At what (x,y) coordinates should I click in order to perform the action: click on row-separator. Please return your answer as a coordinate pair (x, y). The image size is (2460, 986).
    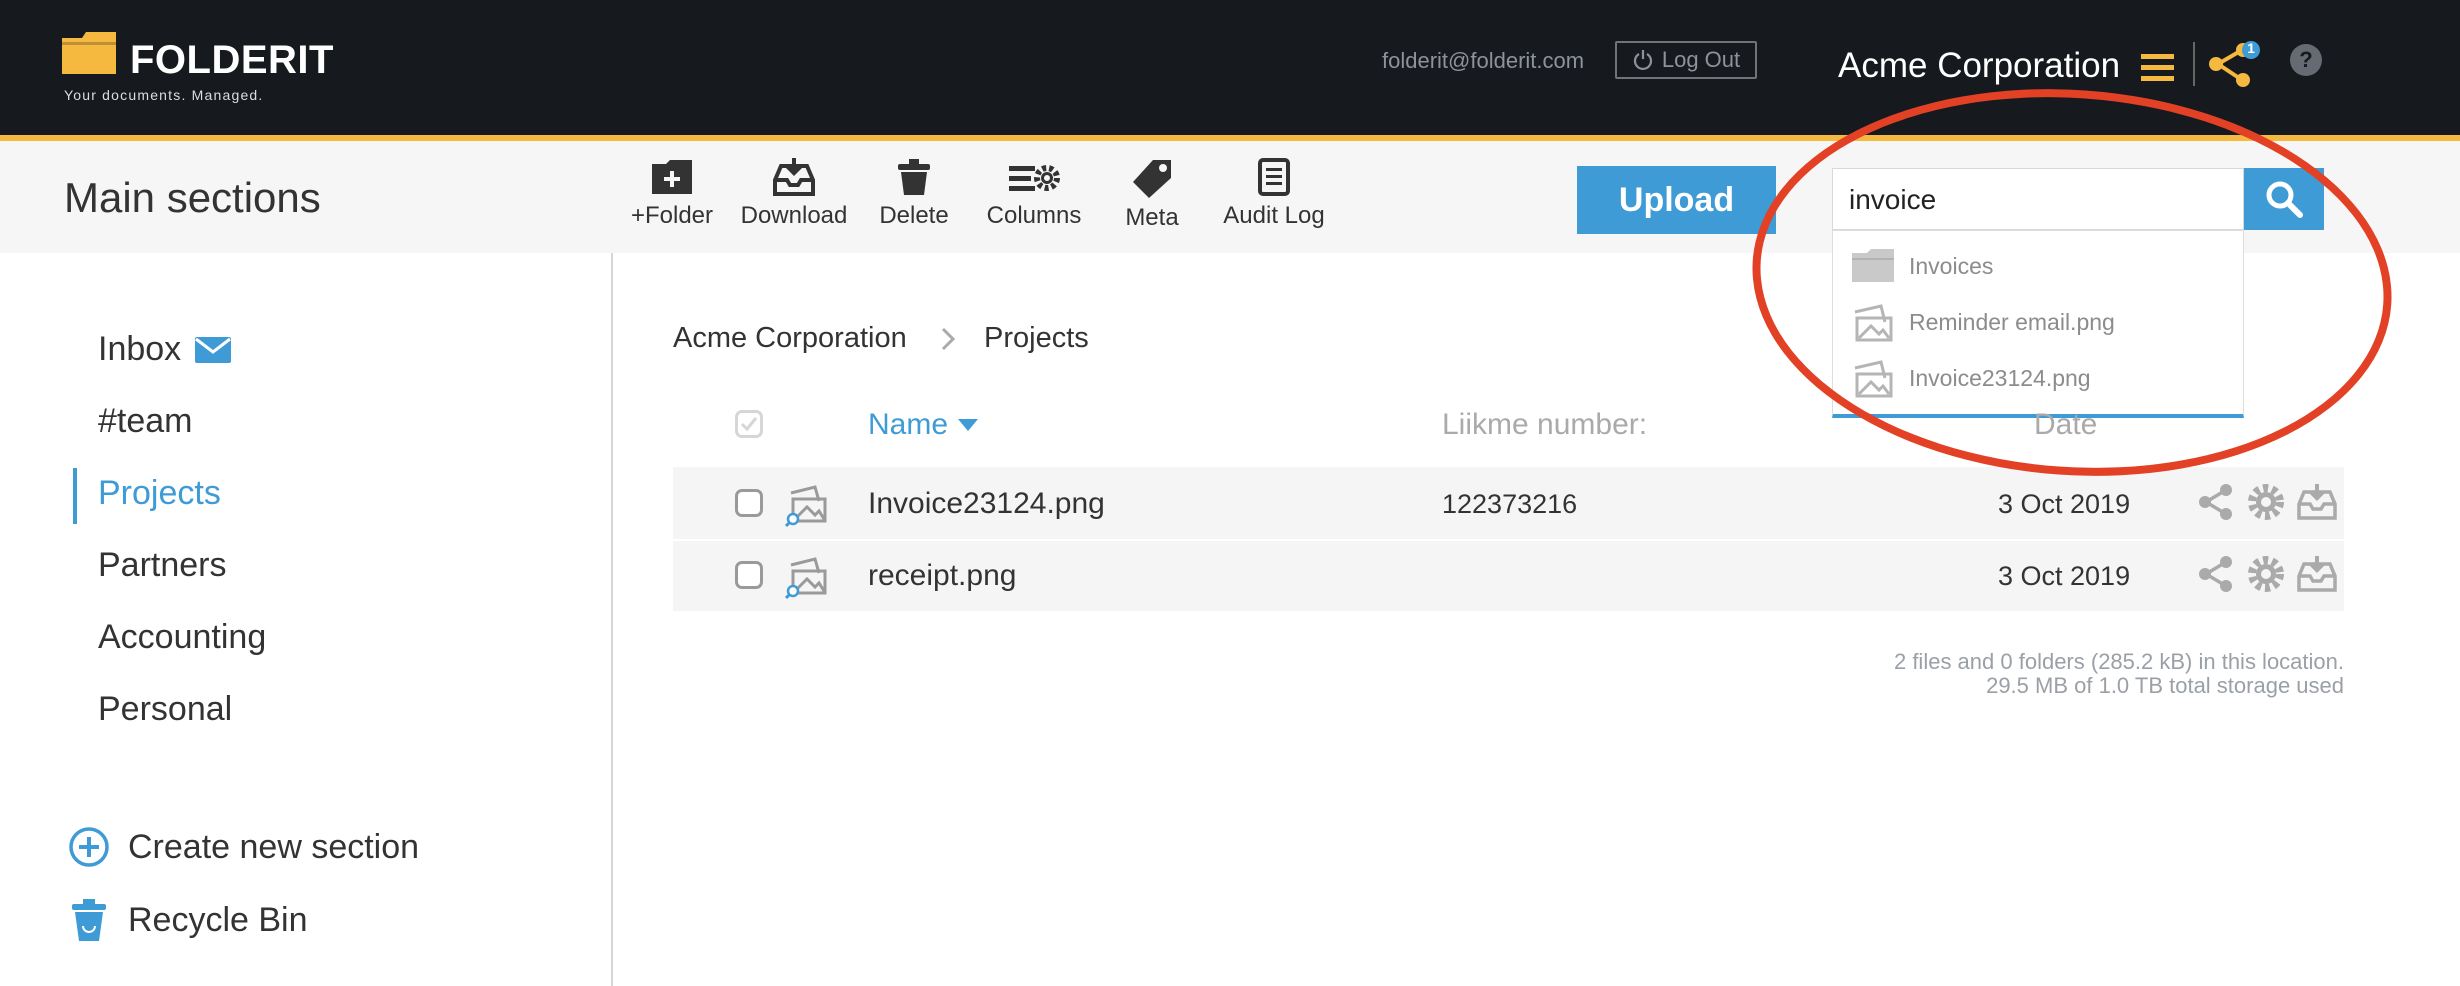
    Looking at the image, I should click on (1508, 540).